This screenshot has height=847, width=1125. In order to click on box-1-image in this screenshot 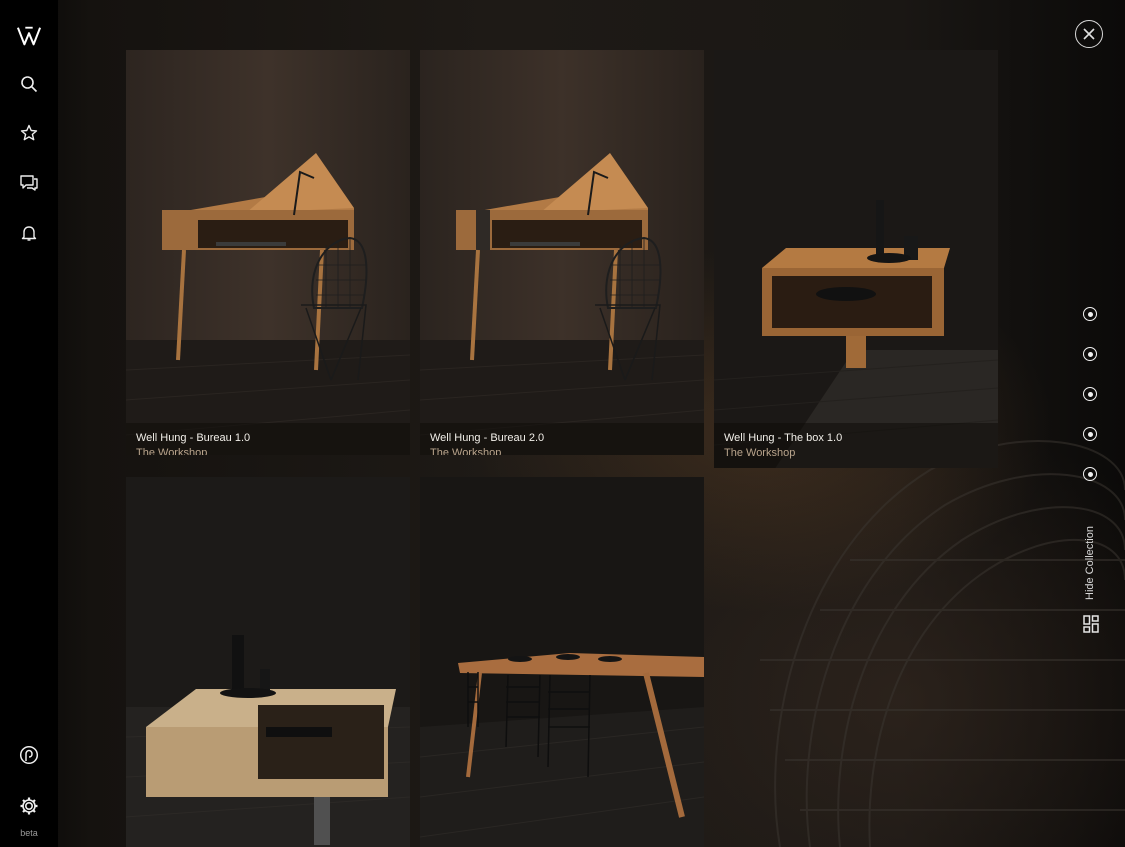, I will do `click(856, 259)`.